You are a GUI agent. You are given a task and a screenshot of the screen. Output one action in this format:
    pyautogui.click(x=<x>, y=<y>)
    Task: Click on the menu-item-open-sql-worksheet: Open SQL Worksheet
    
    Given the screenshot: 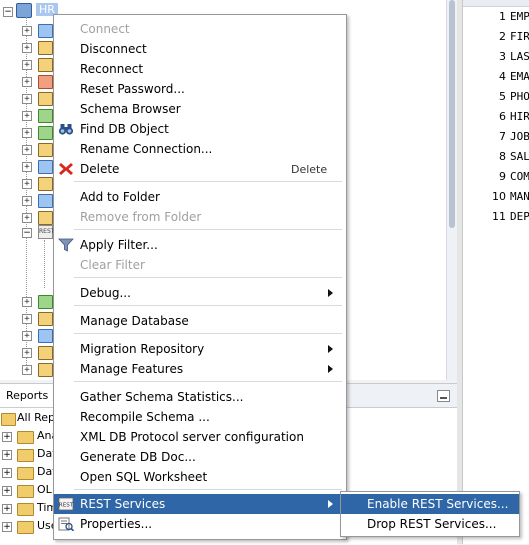 What is the action you would take?
    pyautogui.click(x=200, y=477)
    